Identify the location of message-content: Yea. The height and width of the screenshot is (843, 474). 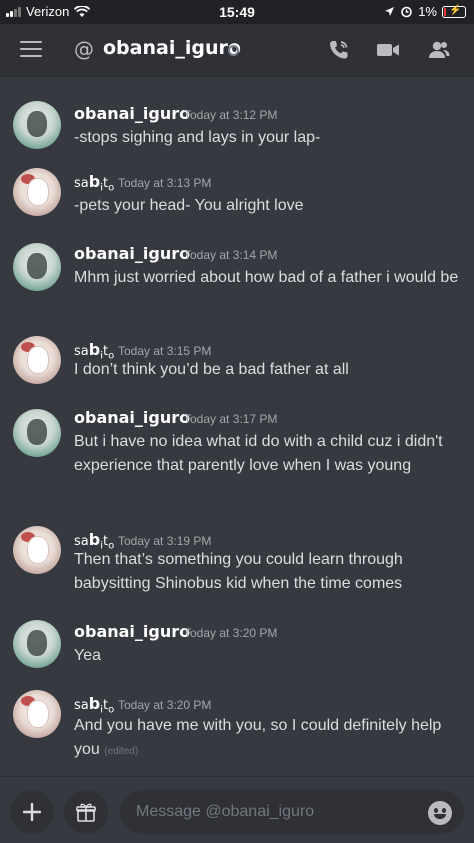
(87, 655).